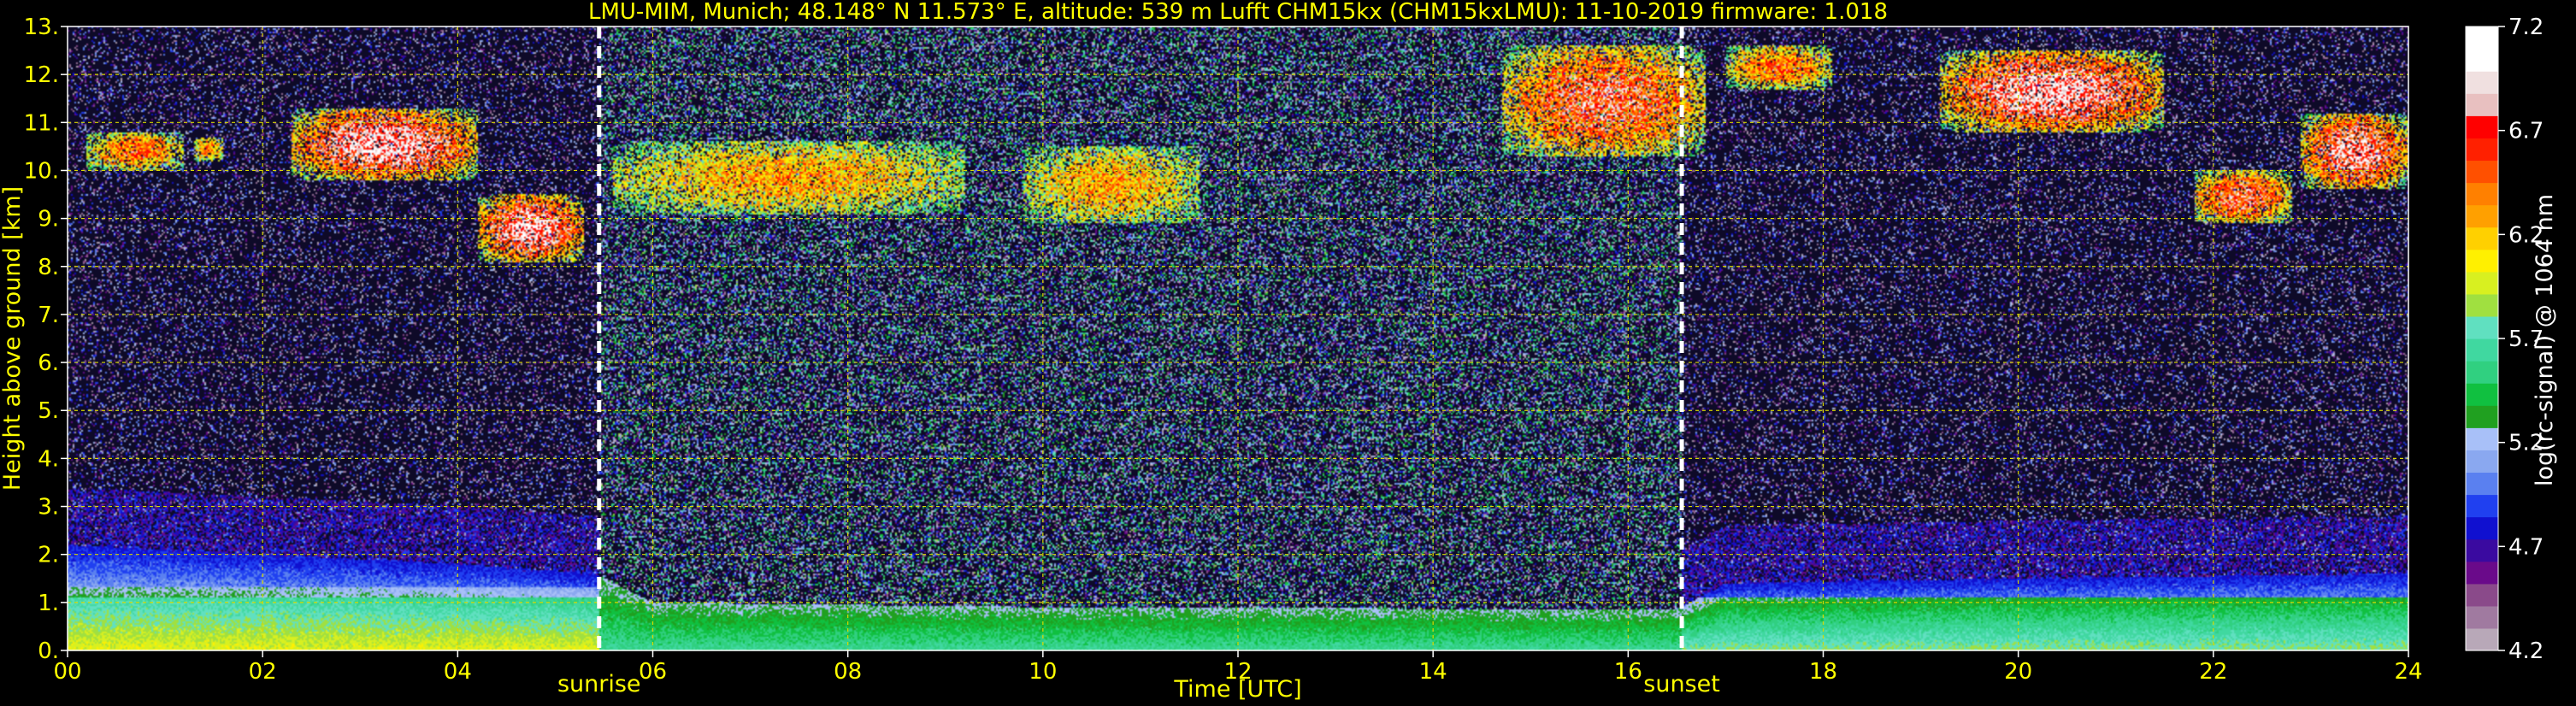  Describe the element at coordinates (48, 555) in the screenshot. I see `y-tick-label: 2.` at that location.